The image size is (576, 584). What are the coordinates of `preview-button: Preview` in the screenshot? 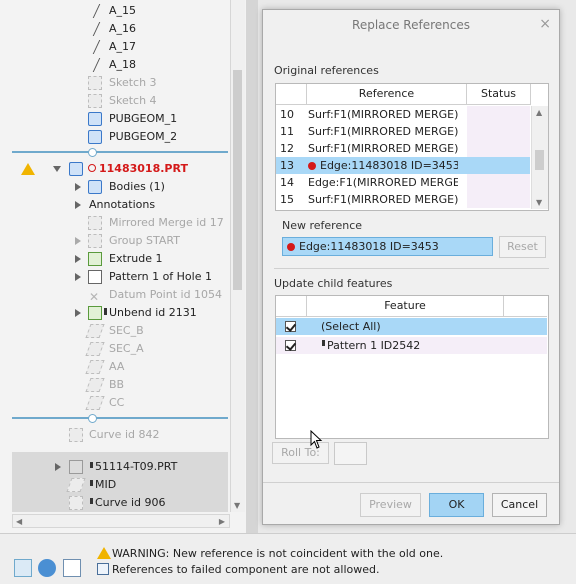 It's located at (390, 505).